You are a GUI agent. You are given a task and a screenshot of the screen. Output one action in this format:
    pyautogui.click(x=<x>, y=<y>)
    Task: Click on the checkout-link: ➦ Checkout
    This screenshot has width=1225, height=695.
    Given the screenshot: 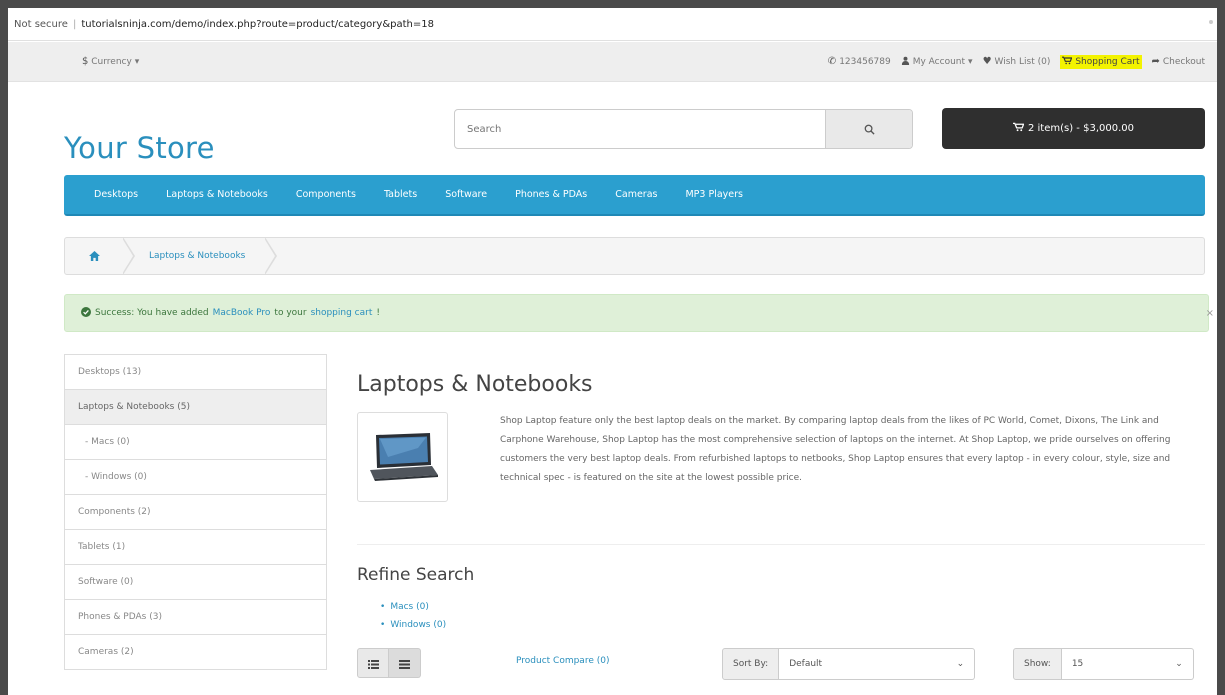 What is the action you would take?
    pyautogui.click(x=1178, y=62)
    